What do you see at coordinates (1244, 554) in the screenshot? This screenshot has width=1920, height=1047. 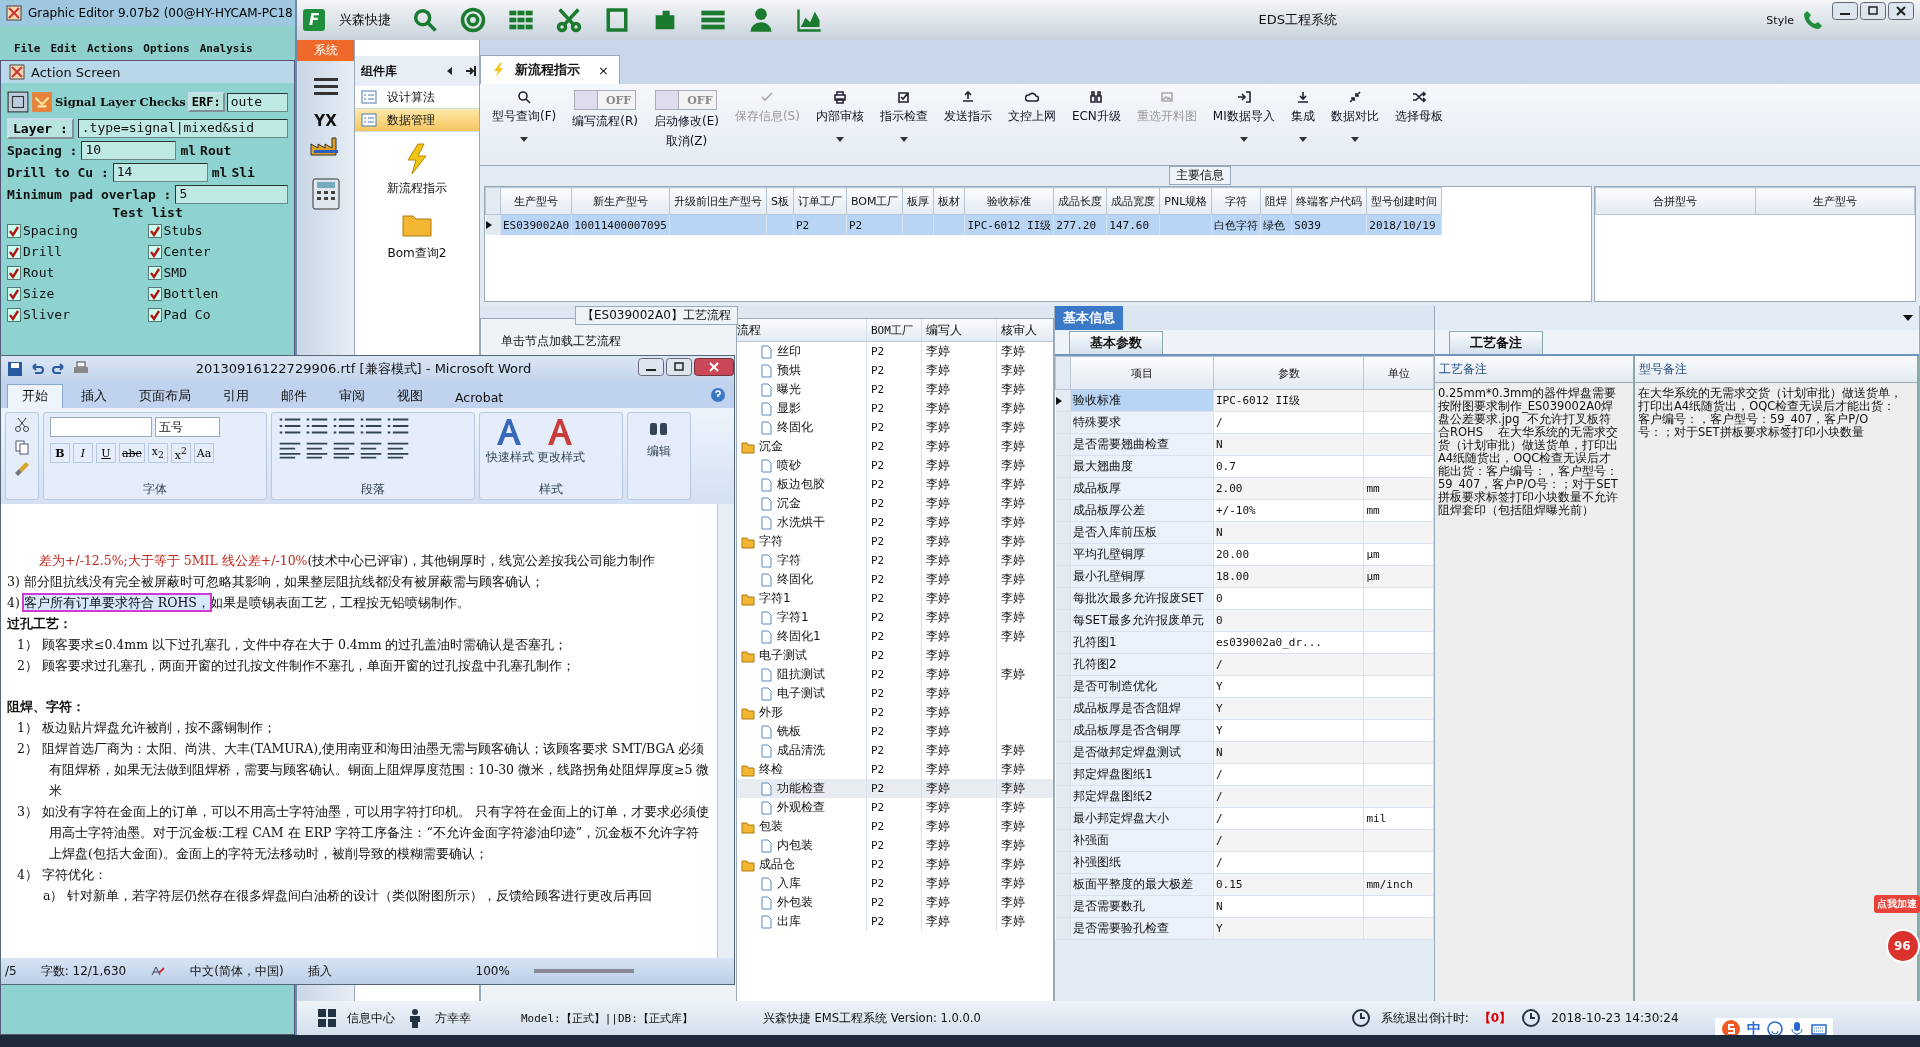 I see `table-row: 平均孔壁铜厚 20.00 μm` at bounding box center [1244, 554].